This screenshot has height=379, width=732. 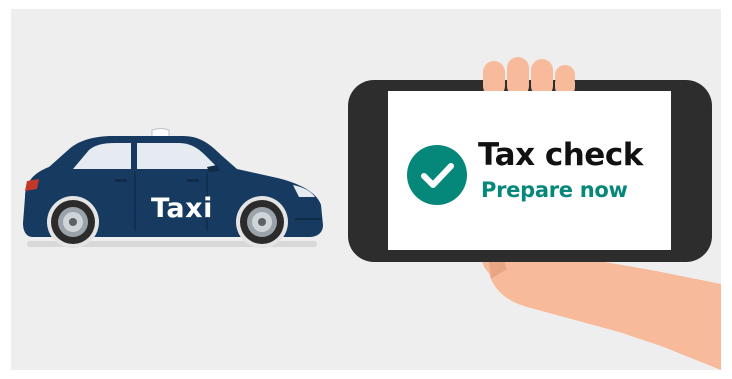 I want to click on prepare-now-subtitle: Prepare now, so click(x=554, y=190).